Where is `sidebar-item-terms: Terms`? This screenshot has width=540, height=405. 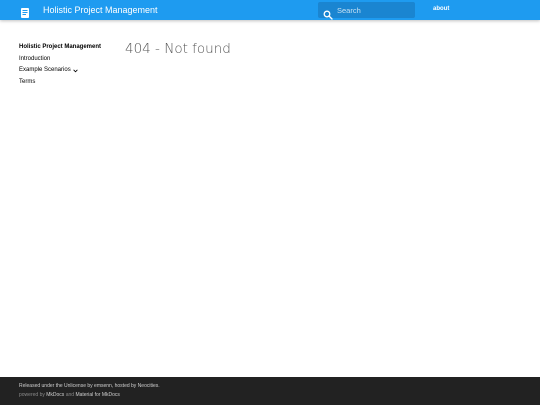 sidebar-item-terms: Terms is located at coordinates (65, 82).